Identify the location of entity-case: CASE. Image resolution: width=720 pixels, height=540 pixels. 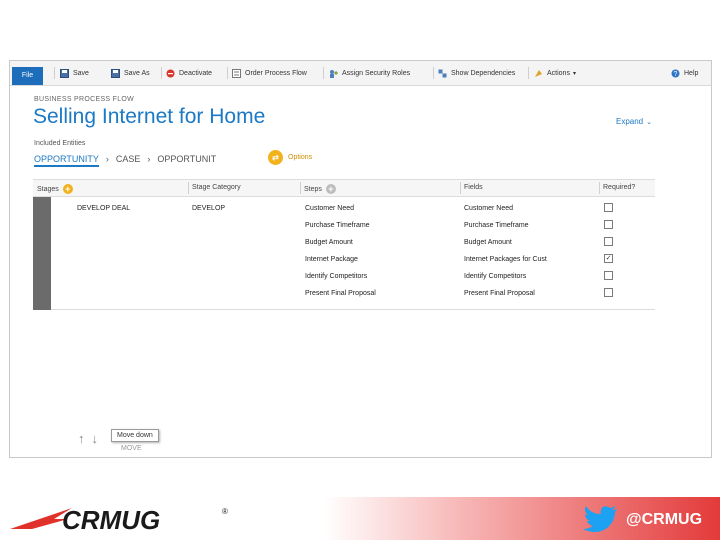
(128, 159).